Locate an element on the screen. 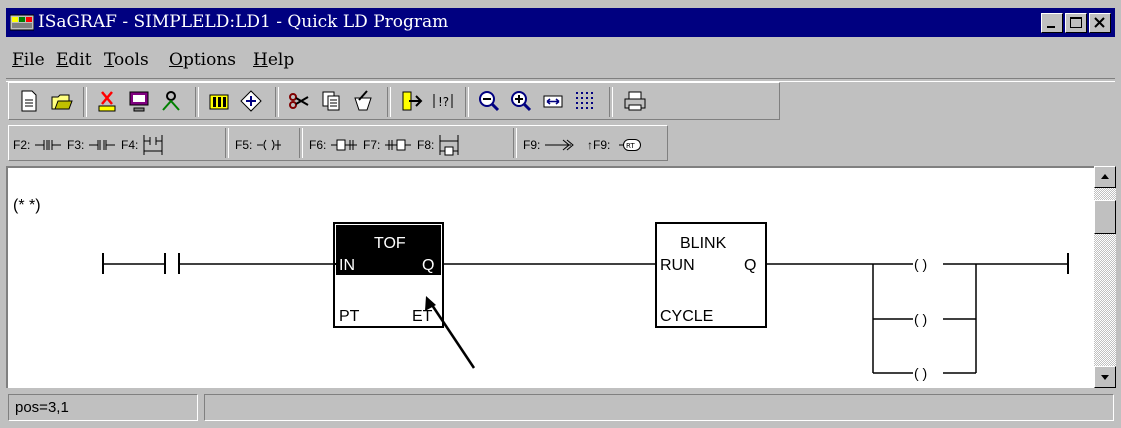 This screenshot has height=428, width=1121. f3-contact-button: F3: is located at coordinates (94, 143).